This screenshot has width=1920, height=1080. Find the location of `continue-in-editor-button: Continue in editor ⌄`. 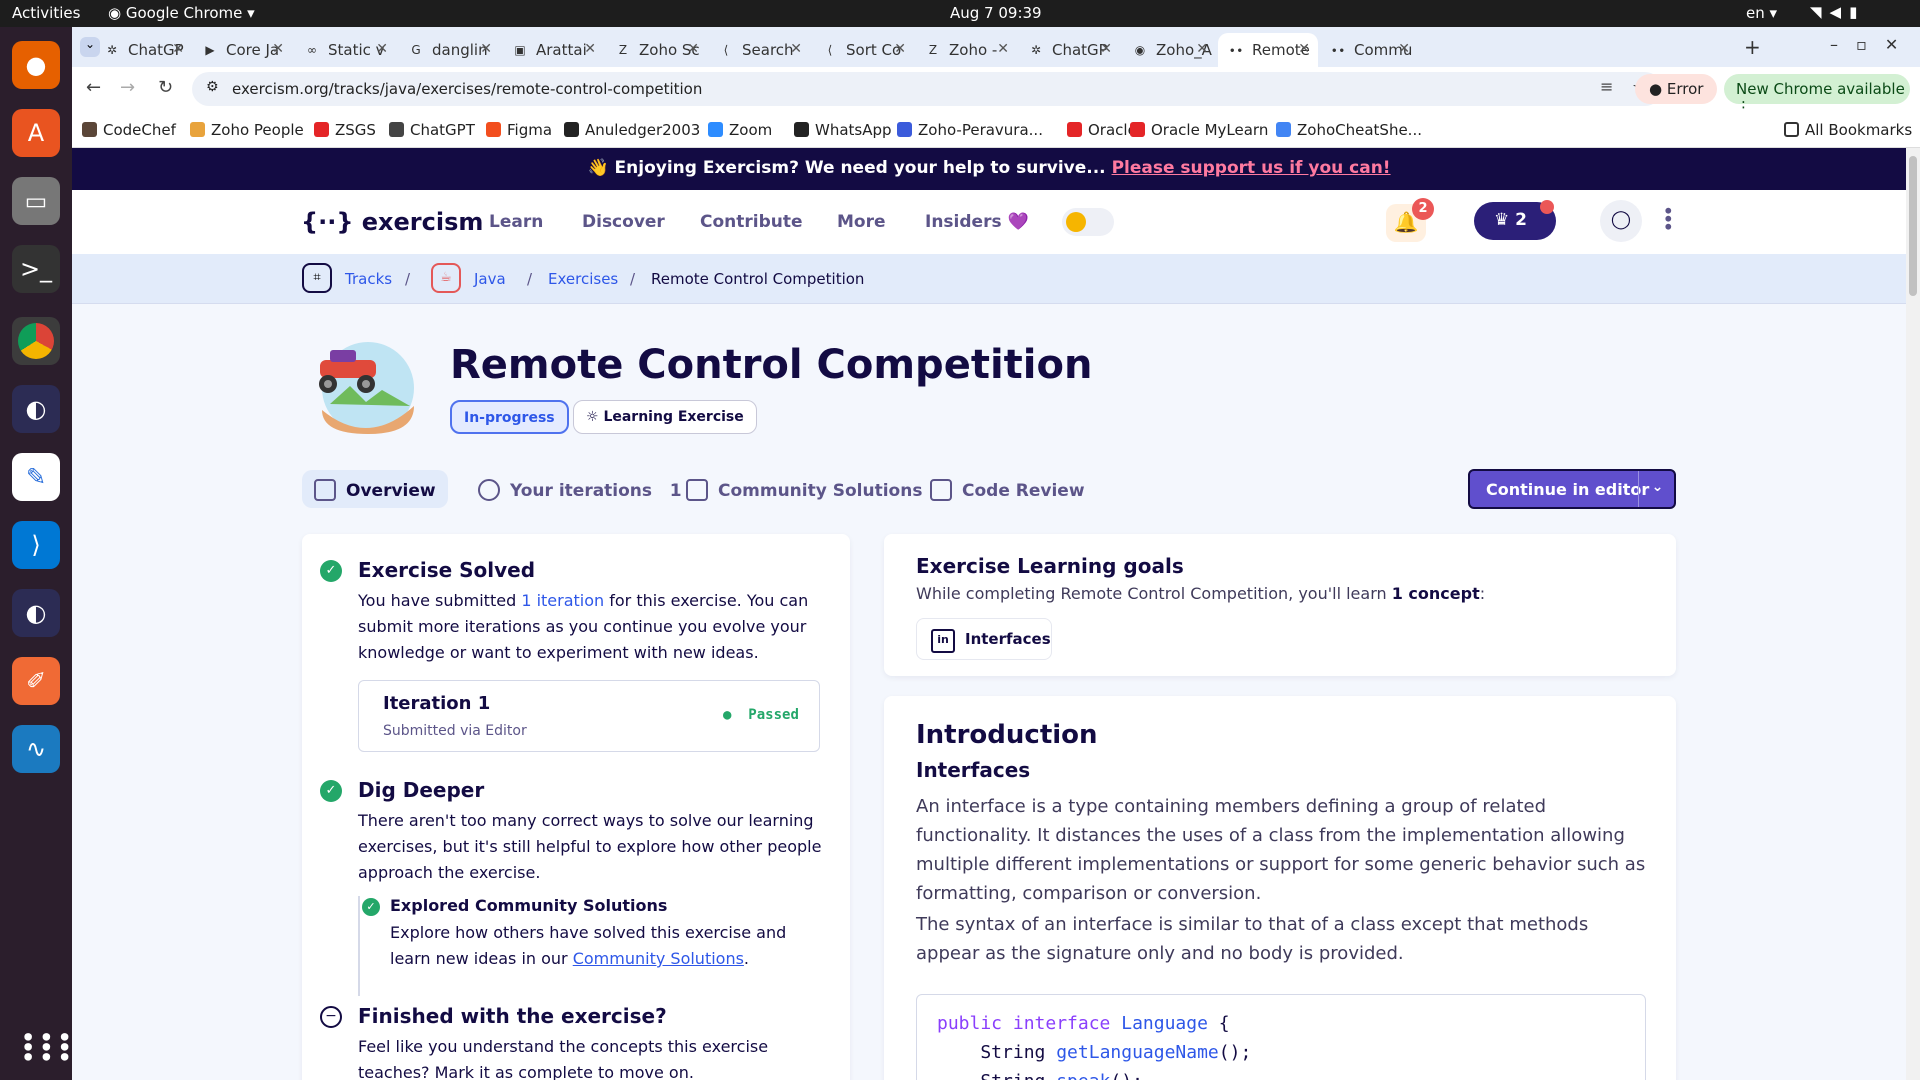

continue-in-editor-button: Continue in editor ⌄ is located at coordinates (1572, 489).